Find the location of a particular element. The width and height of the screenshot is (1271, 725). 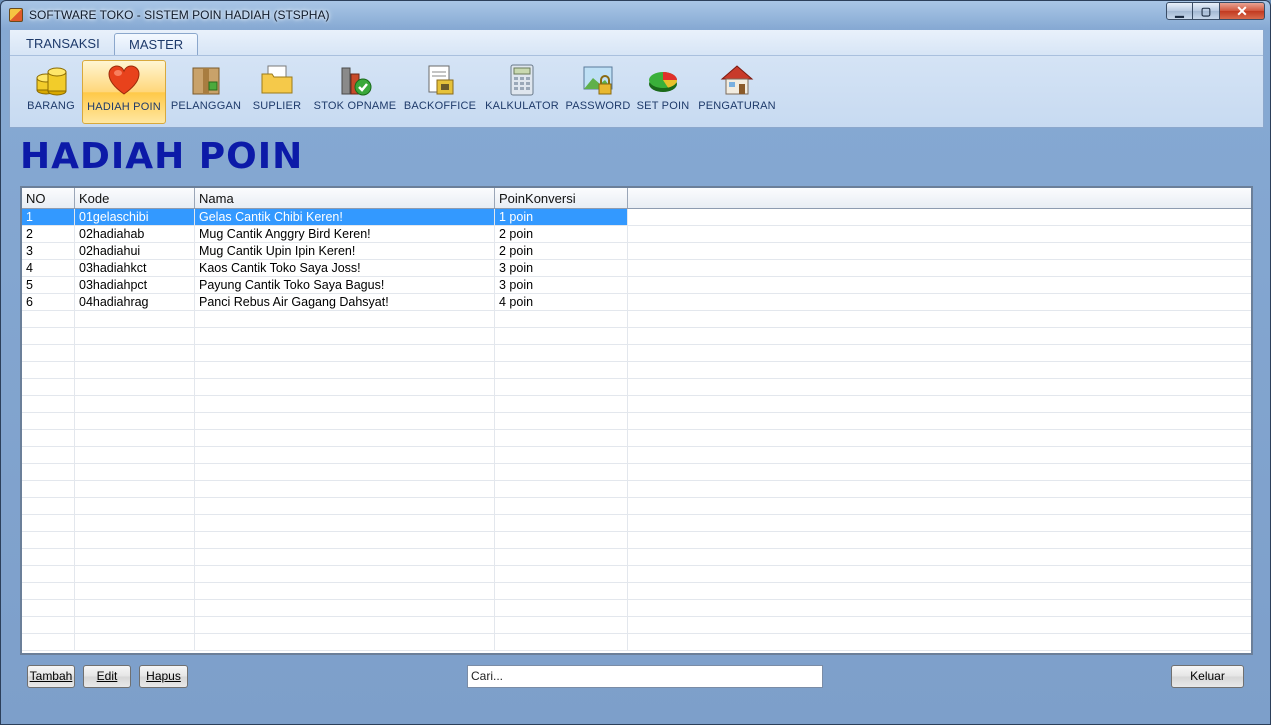

column-header-nama: Nama is located at coordinates (345, 198).